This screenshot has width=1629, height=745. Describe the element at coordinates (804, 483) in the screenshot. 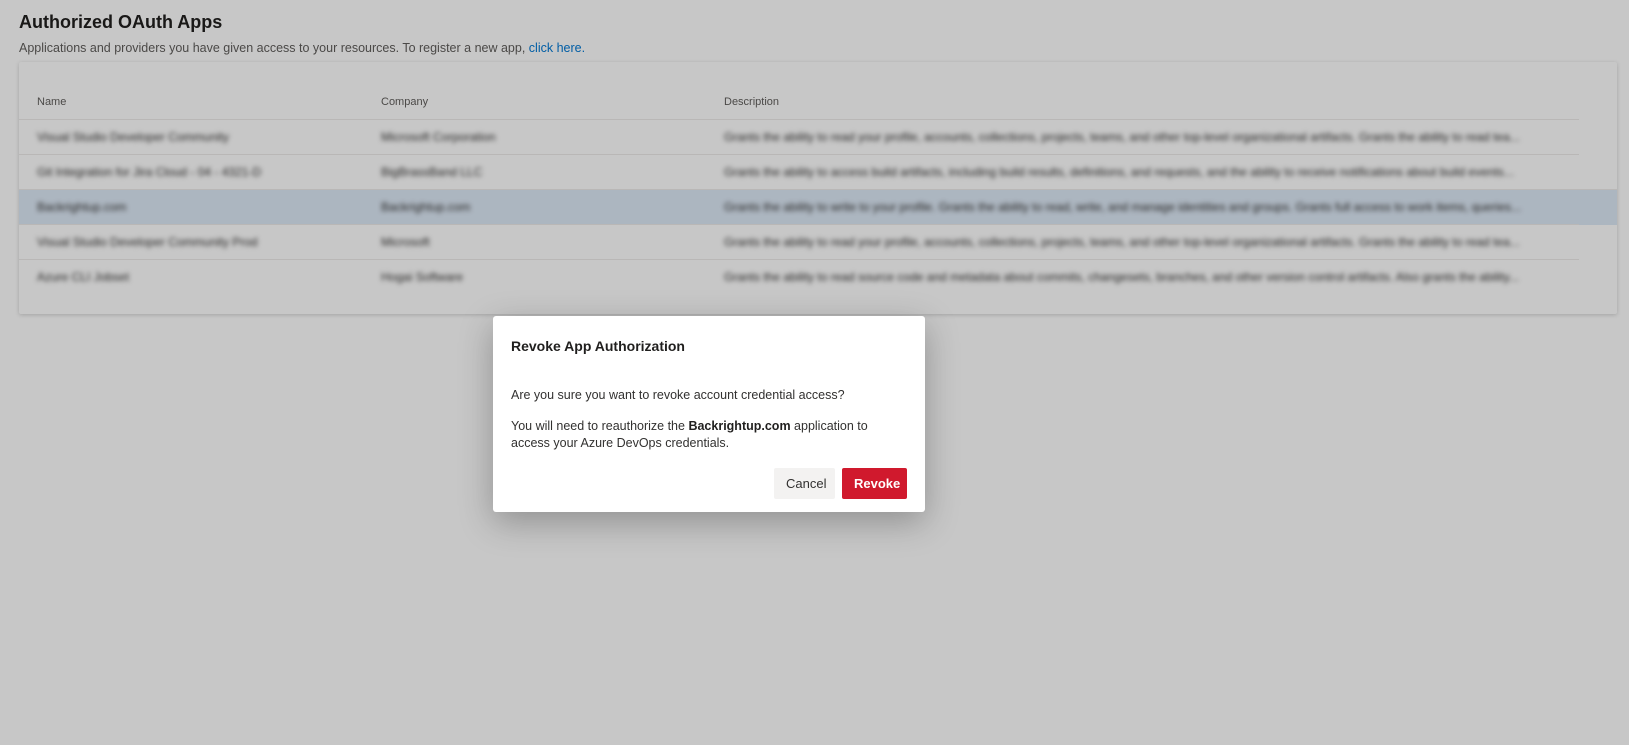

I see `cancel-button: Cancel` at that location.